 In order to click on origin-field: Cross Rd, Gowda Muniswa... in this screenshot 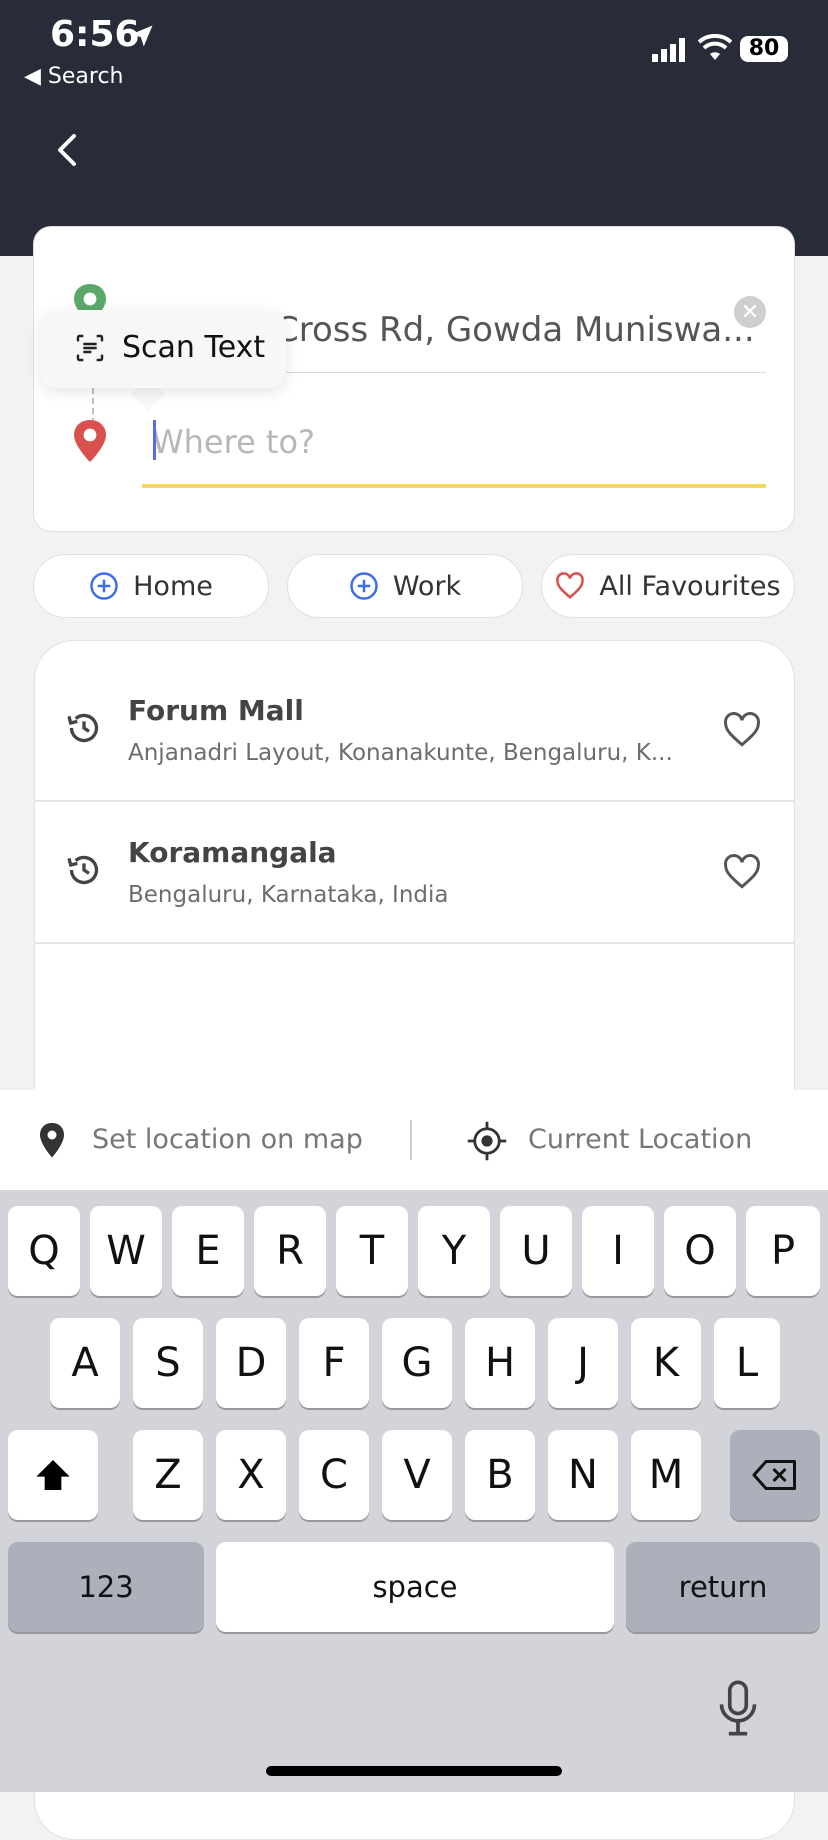, I will do `click(515, 330)`.